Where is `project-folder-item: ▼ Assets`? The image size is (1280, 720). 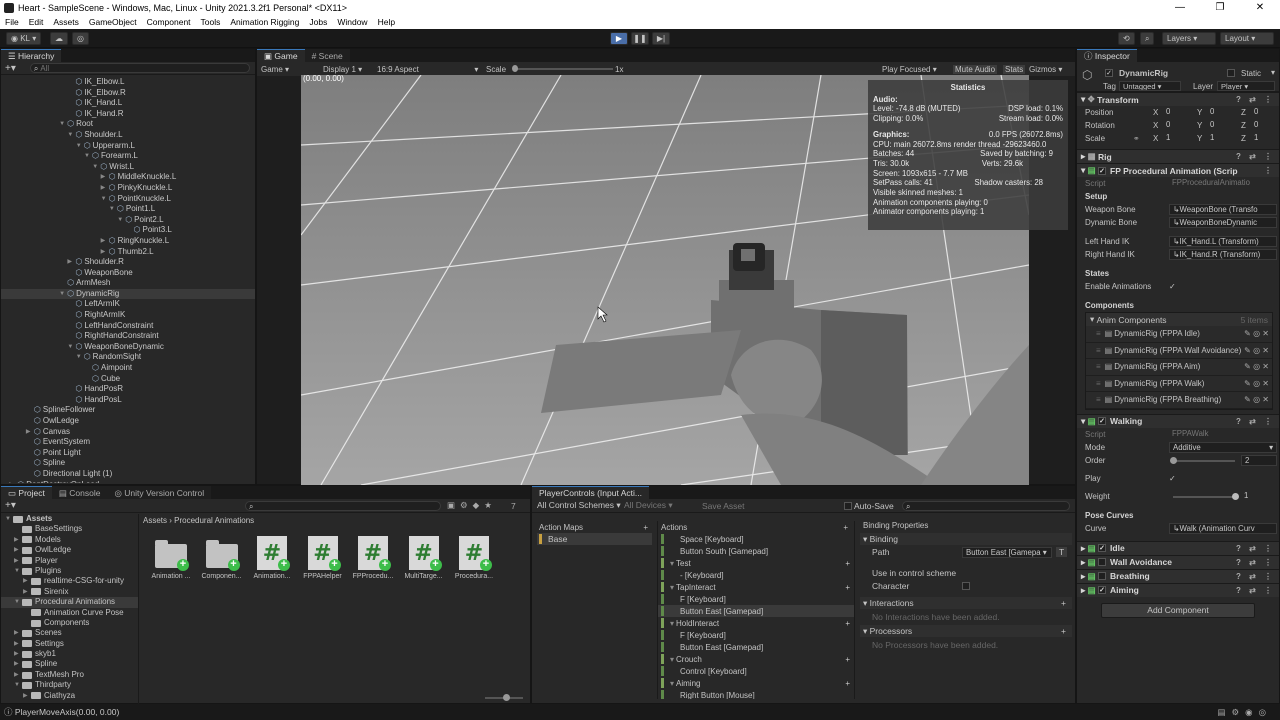
project-folder-item: ▼ Assets is located at coordinates (69, 519).